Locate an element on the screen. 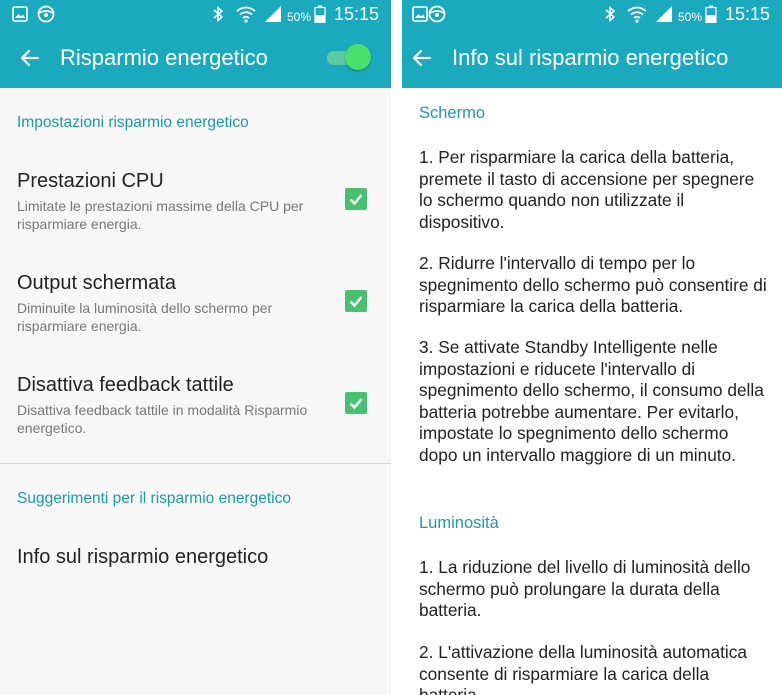 This screenshot has height=695, width=782. page-title: Risparmio energetico is located at coordinates (164, 57).